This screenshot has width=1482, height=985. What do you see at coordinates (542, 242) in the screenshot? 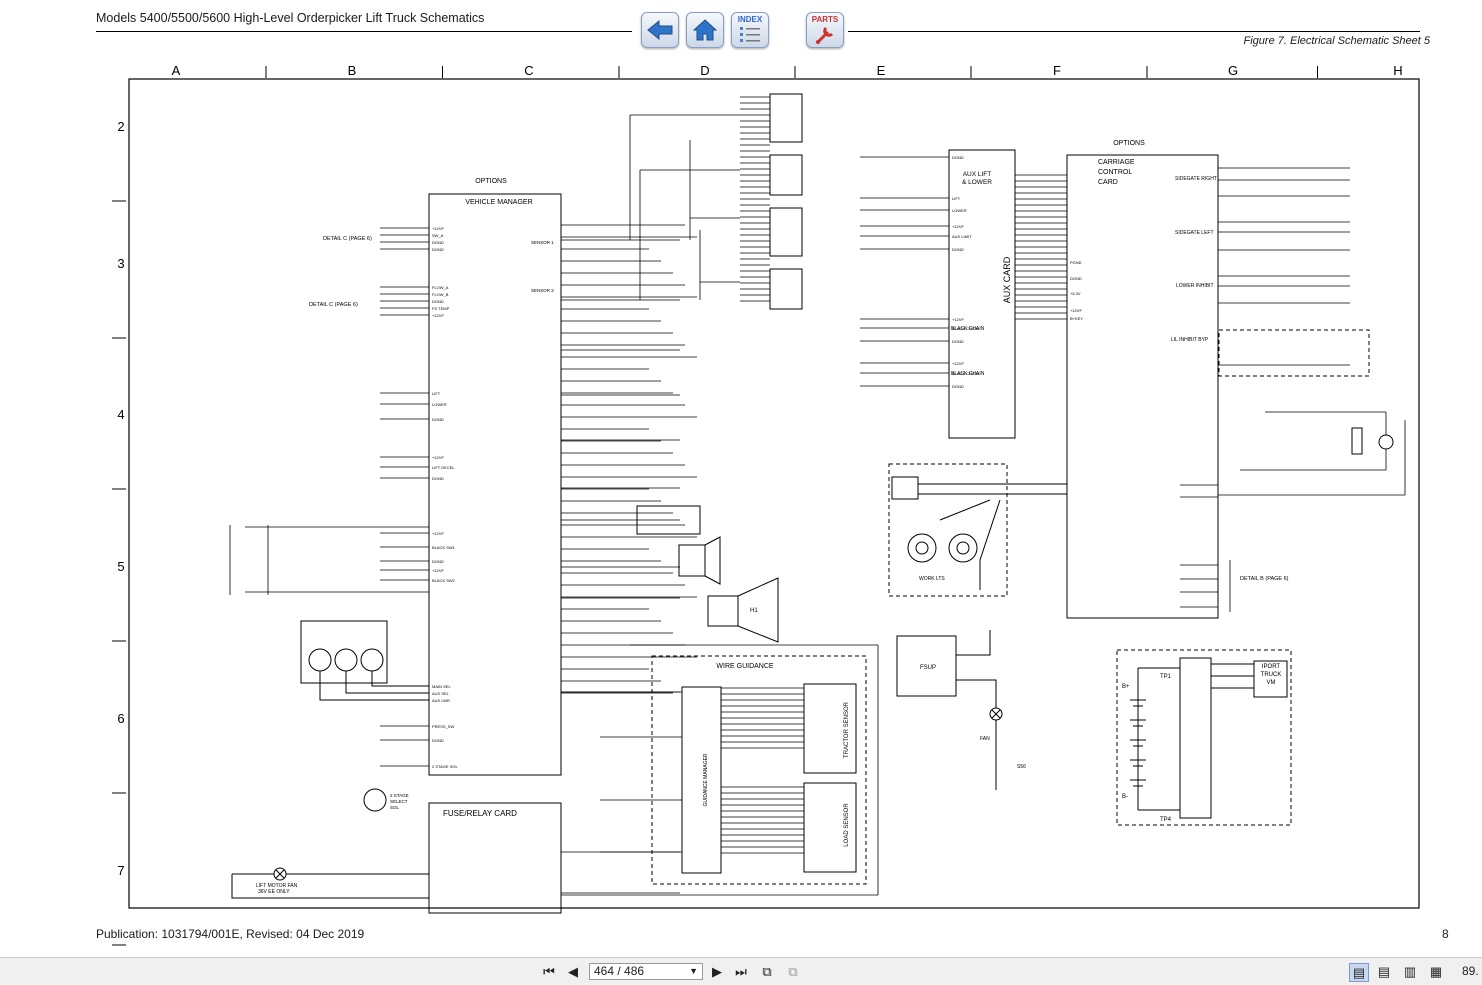
I see `sensor-1-label: SENSOR 1` at bounding box center [542, 242].